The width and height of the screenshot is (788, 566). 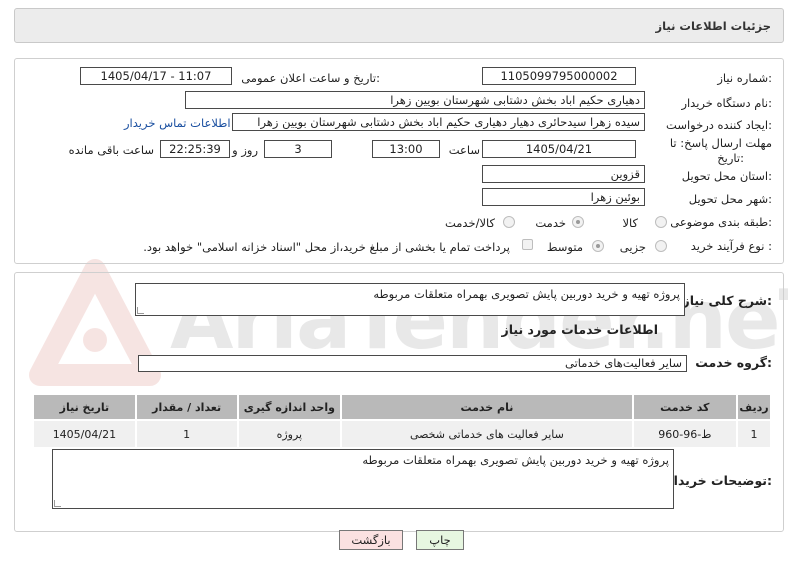 I want to click on days-label: روز و, so click(x=245, y=150).